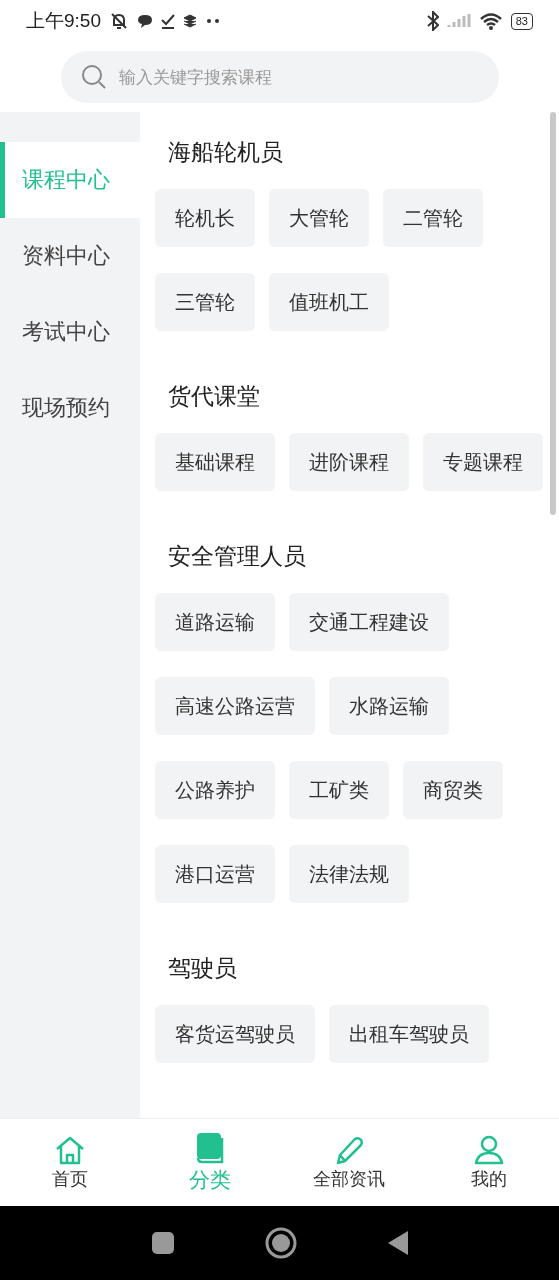 This screenshot has height=1280, width=559. What do you see at coordinates (226, 152) in the screenshot?
I see `section-title: 海船轮机员` at bounding box center [226, 152].